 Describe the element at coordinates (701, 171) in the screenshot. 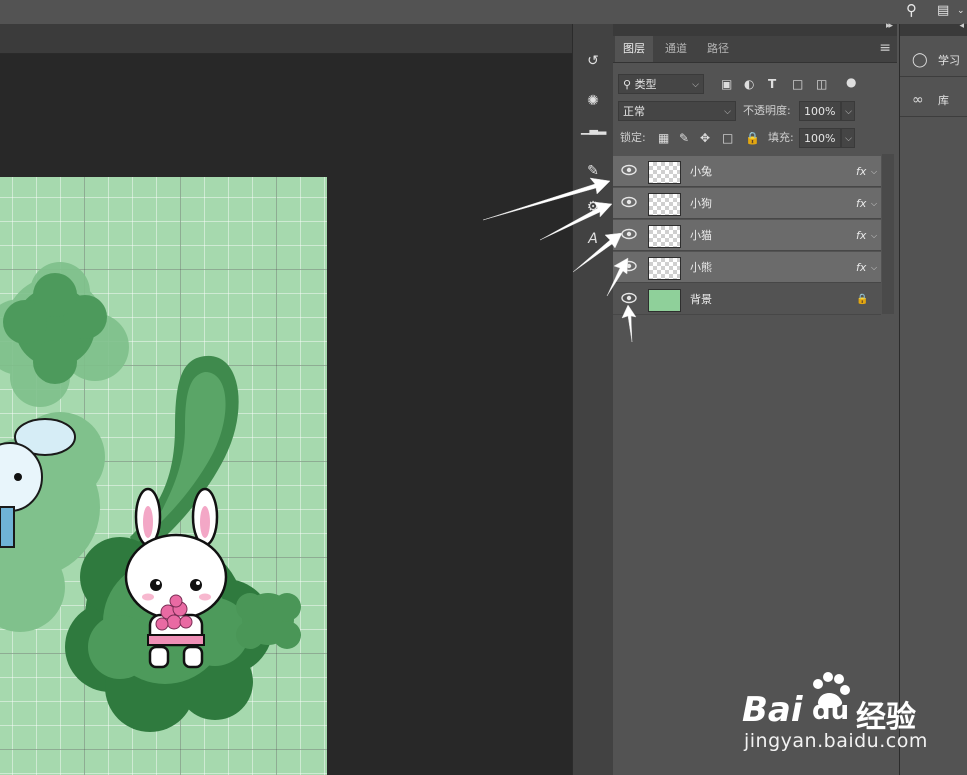

I see `layer-name: 小兔` at that location.